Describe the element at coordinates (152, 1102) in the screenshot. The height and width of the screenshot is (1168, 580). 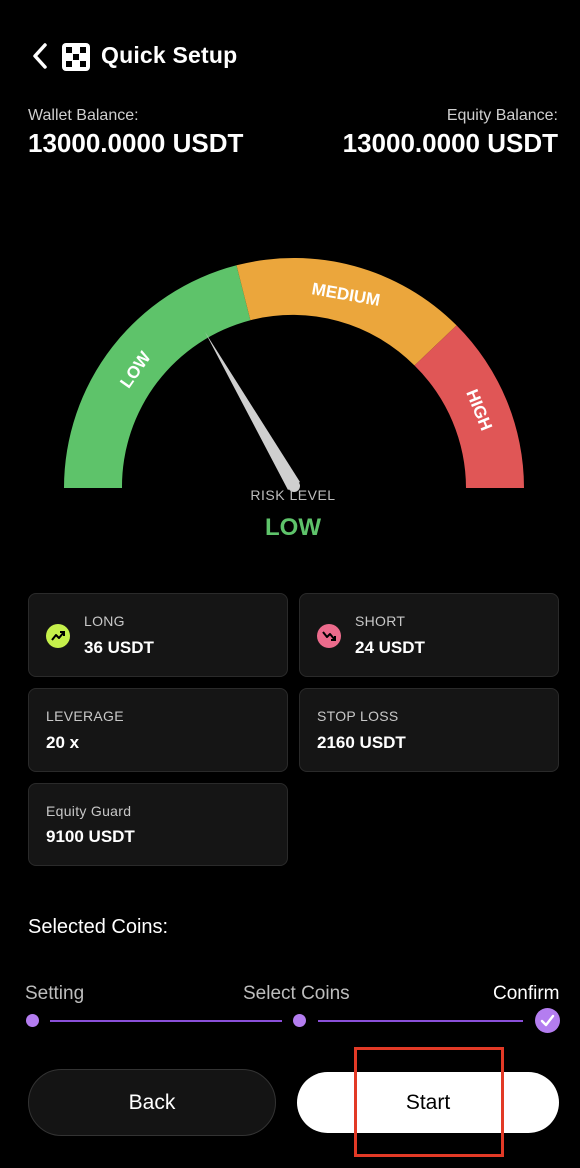
I see `back-button: Back` at that location.